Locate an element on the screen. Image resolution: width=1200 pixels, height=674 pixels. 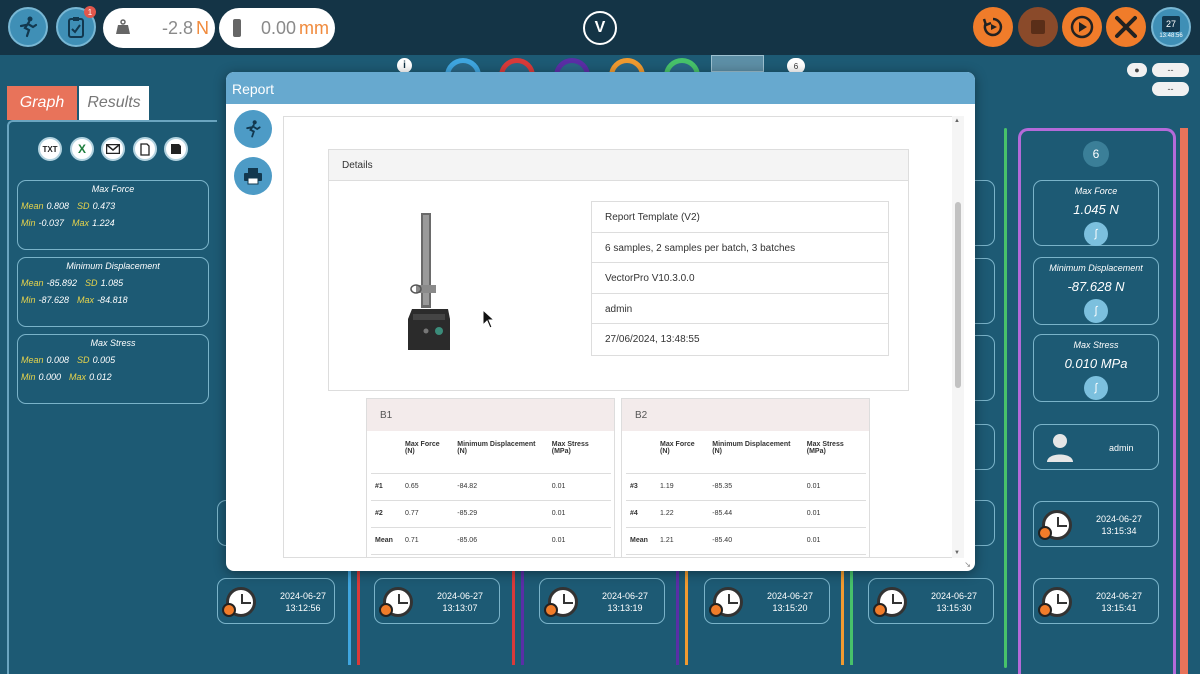
export-excel-icon: X is located at coordinates (82, 149).